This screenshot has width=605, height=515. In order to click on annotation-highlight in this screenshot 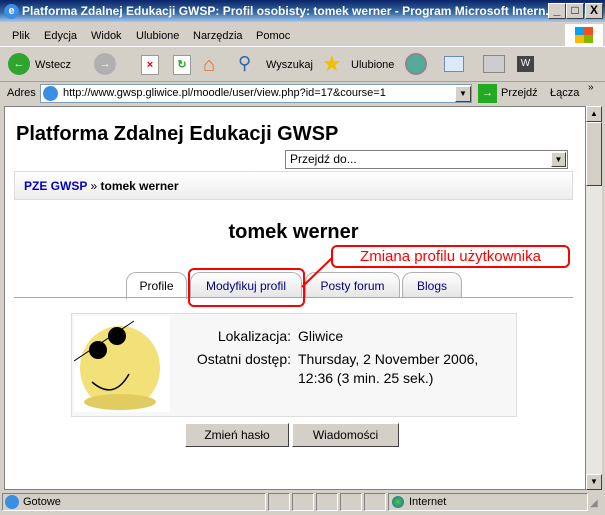, I will do `click(246, 287)`.